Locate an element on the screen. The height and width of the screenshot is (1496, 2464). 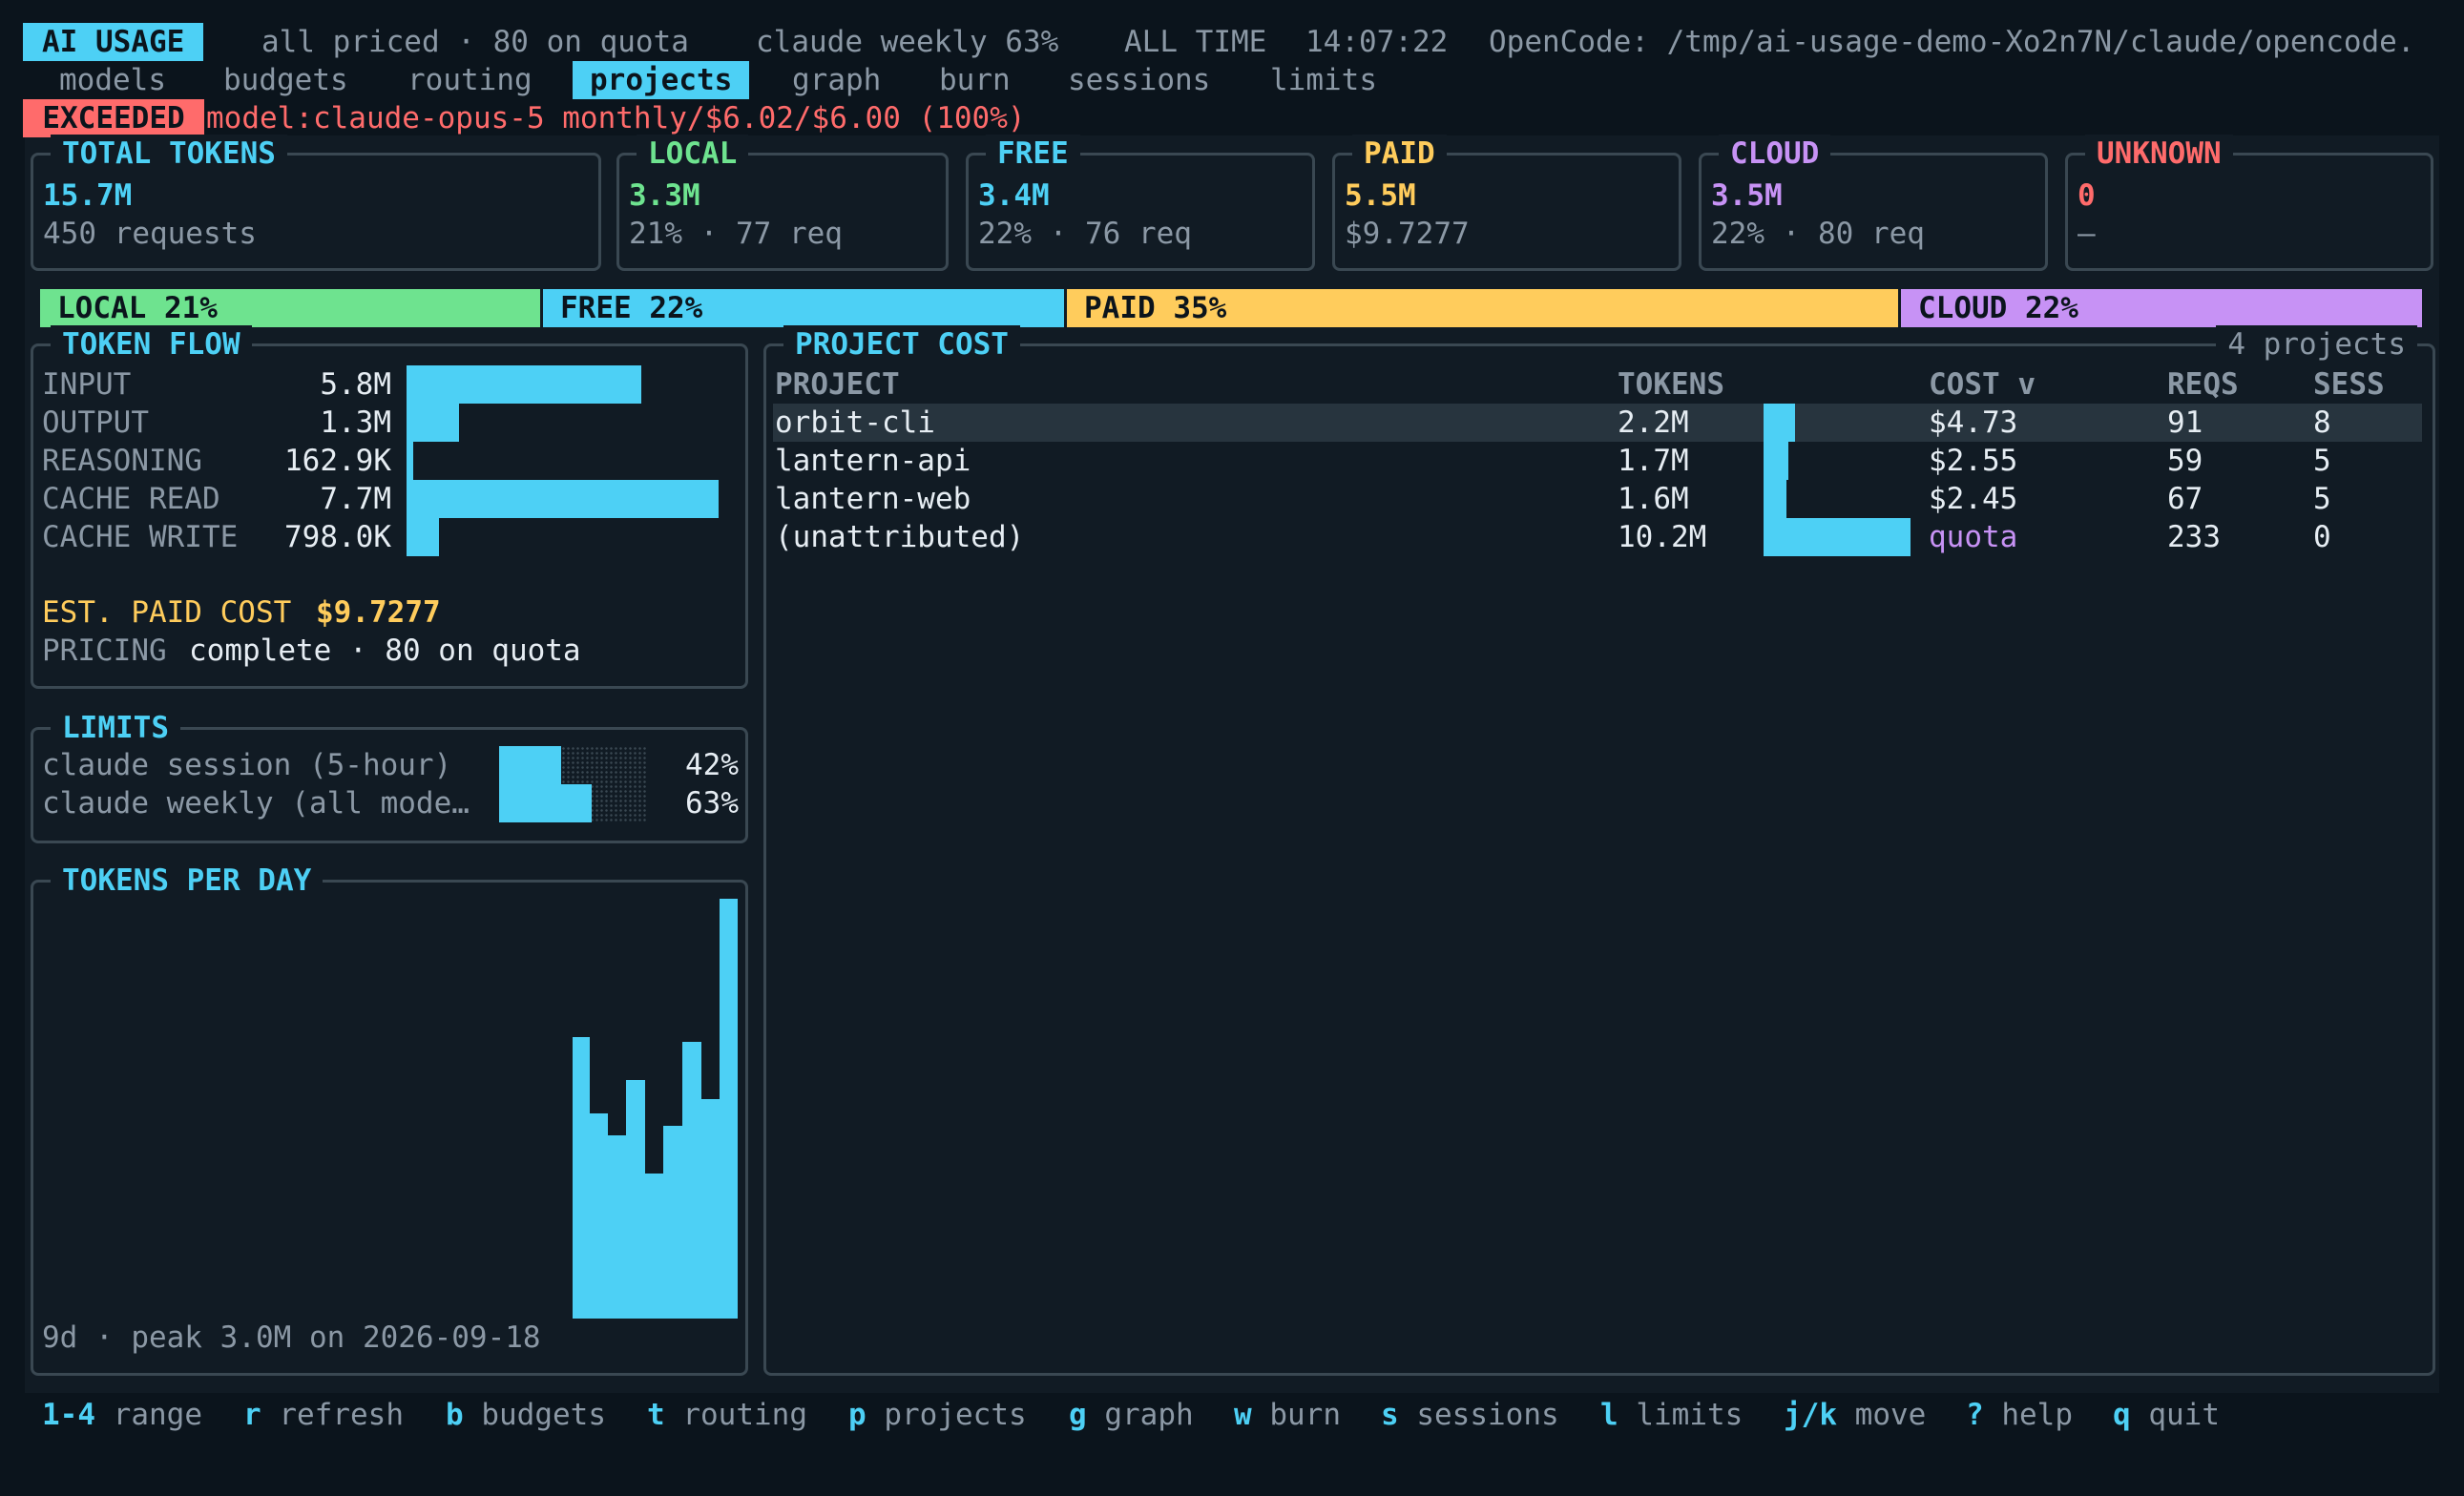
key-hint-refresh: r refresh is located at coordinates (323, 1415).